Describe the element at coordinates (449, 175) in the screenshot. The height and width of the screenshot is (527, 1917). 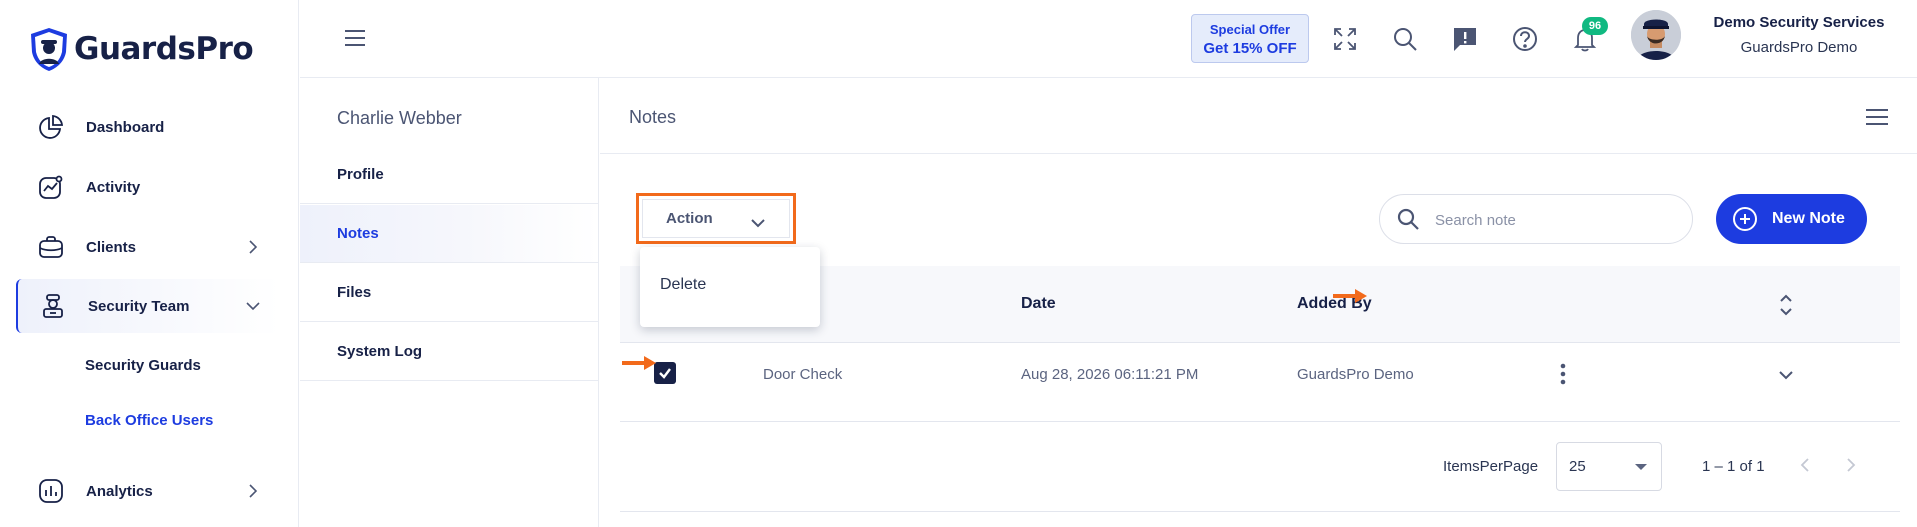
I see `subnav-item-profile: Profile` at that location.